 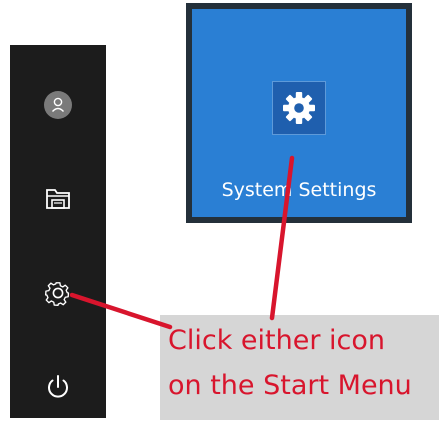 I want to click on tile-label: System Settings, so click(x=299, y=190).